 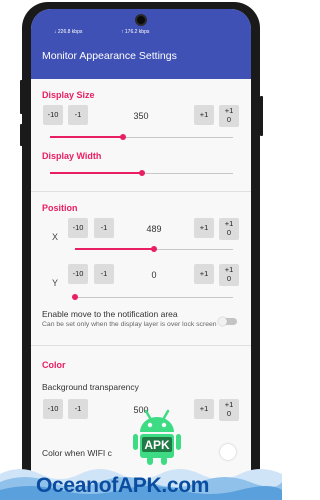 What do you see at coordinates (21, 97) in the screenshot?
I see `phone-volume-button` at bounding box center [21, 97].